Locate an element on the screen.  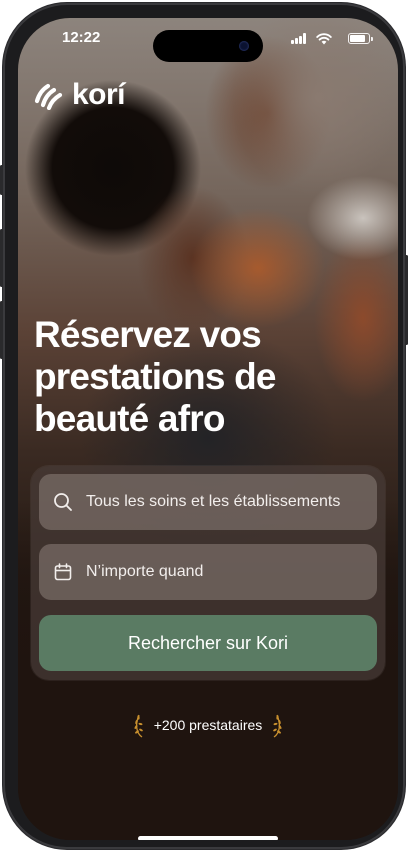
status-icons is located at coordinates (326, 39).